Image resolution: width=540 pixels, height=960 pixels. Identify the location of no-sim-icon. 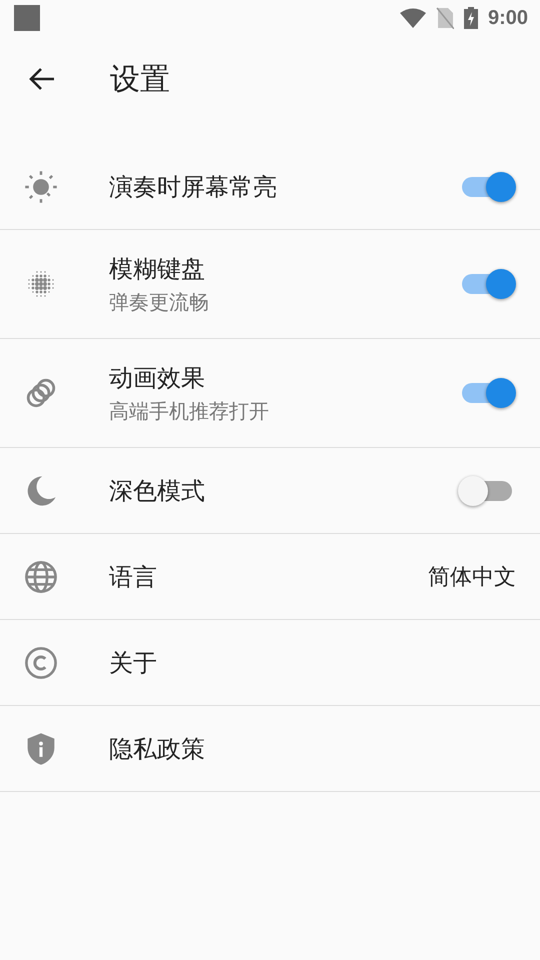
(445, 18).